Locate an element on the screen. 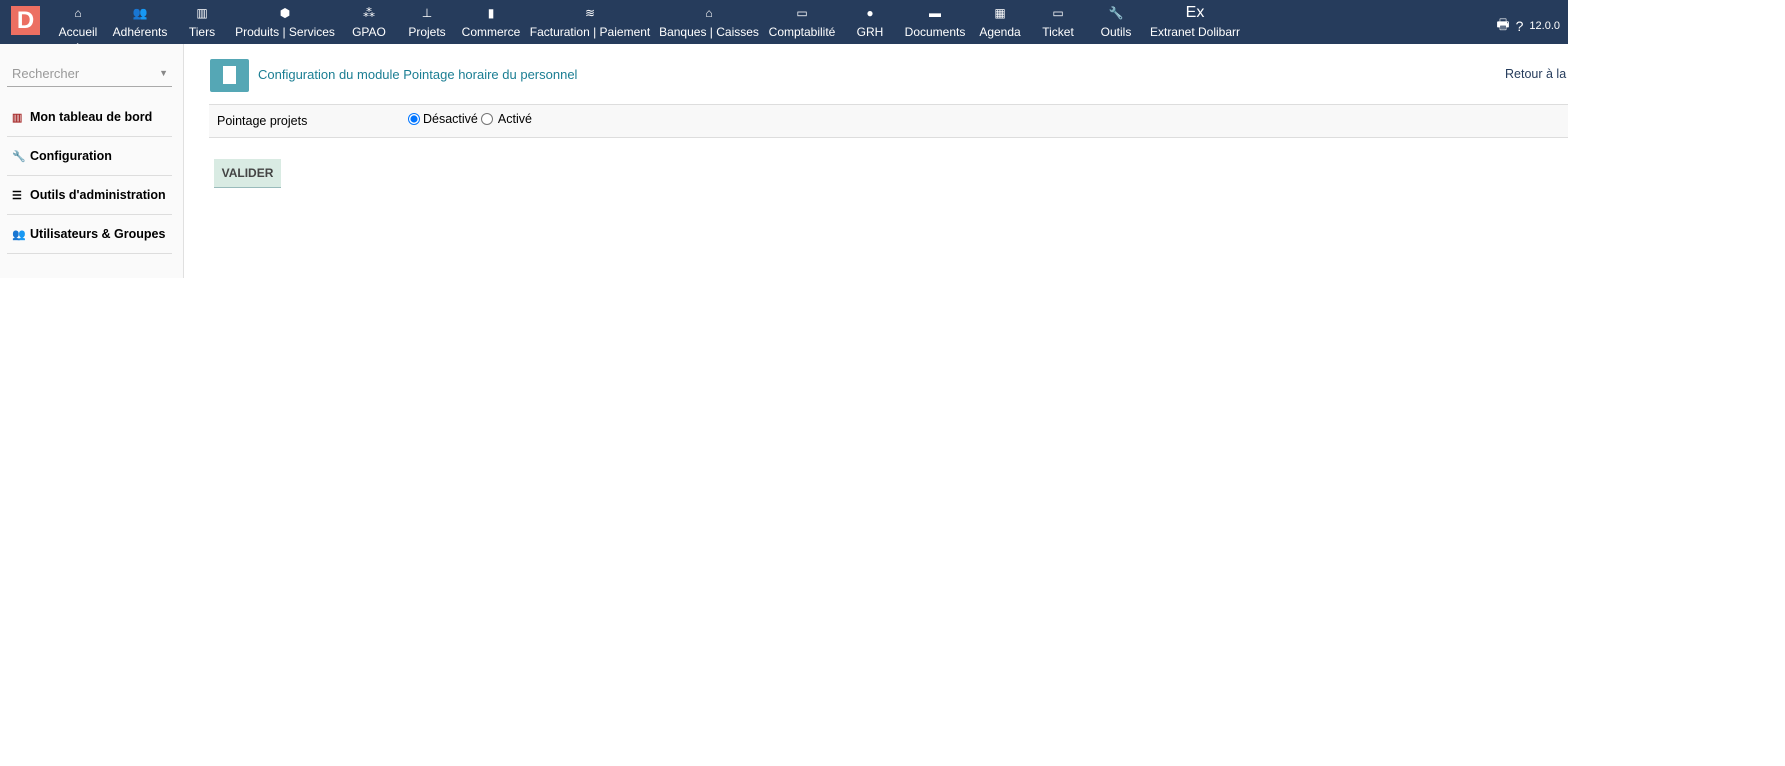 The height and width of the screenshot is (766, 1785). search-placeholder: Rechercher is located at coordinates (46, 73).